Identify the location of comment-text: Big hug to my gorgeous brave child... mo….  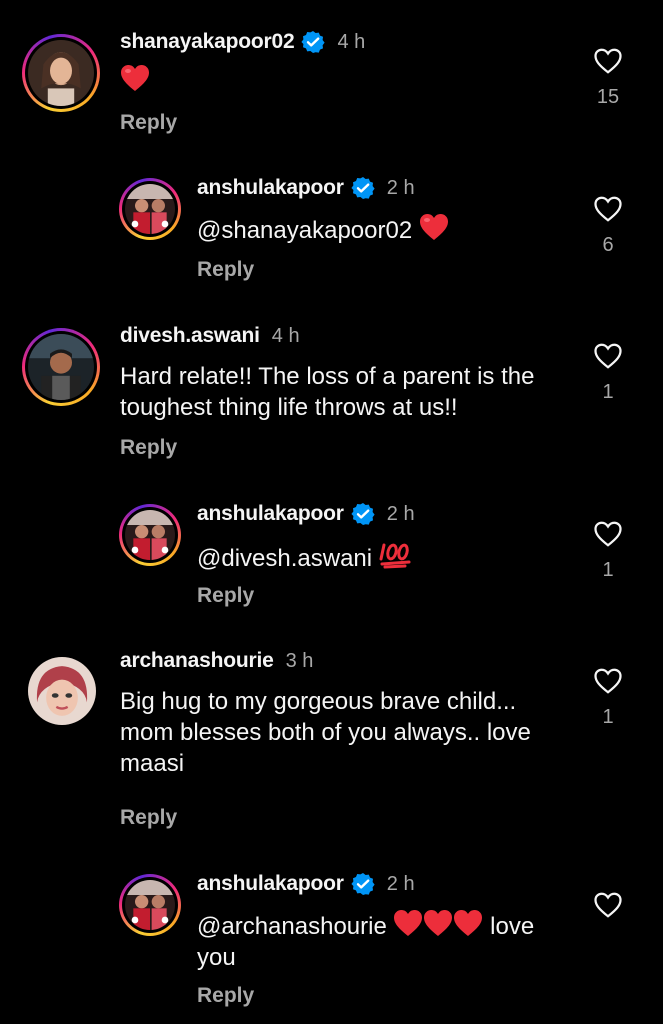
(325, 732).